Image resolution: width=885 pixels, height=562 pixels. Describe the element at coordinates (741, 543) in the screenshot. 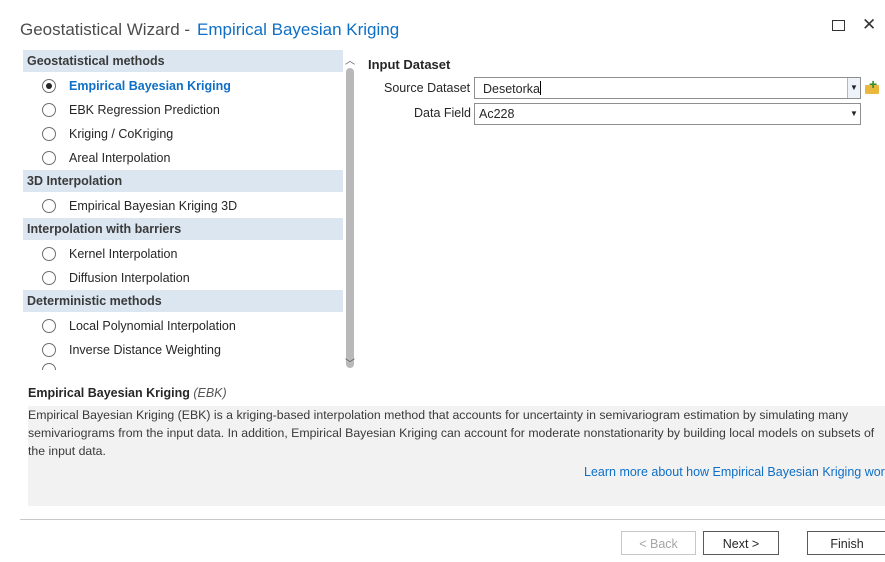

I see `next-button: Next >` at that location.